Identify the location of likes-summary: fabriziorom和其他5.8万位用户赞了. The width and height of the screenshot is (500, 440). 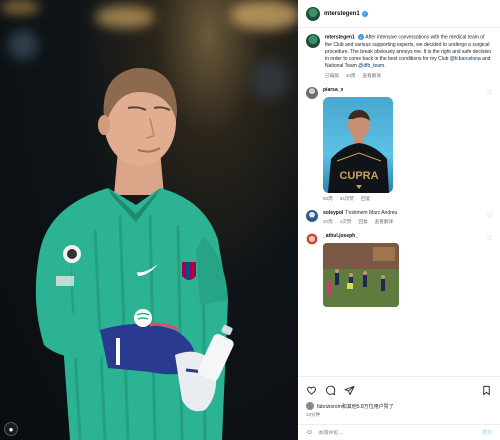
(399, 406).